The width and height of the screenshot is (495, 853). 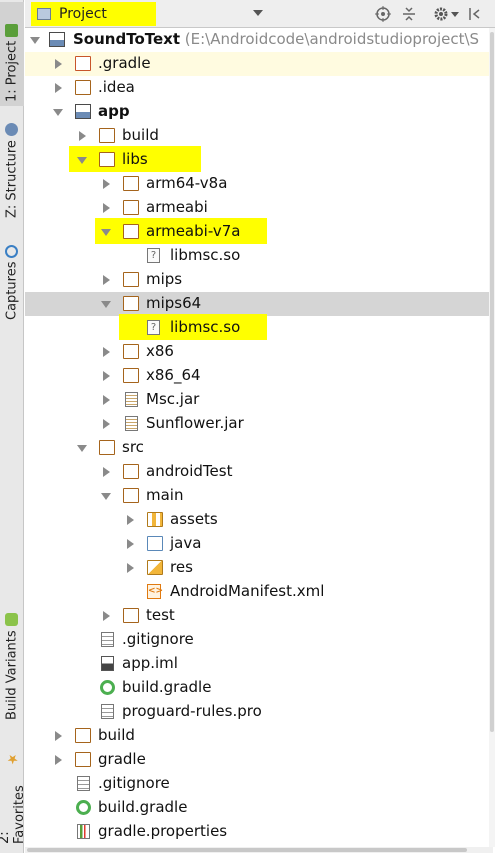 I want to click on jar-icon, so click(x=131, y=423).